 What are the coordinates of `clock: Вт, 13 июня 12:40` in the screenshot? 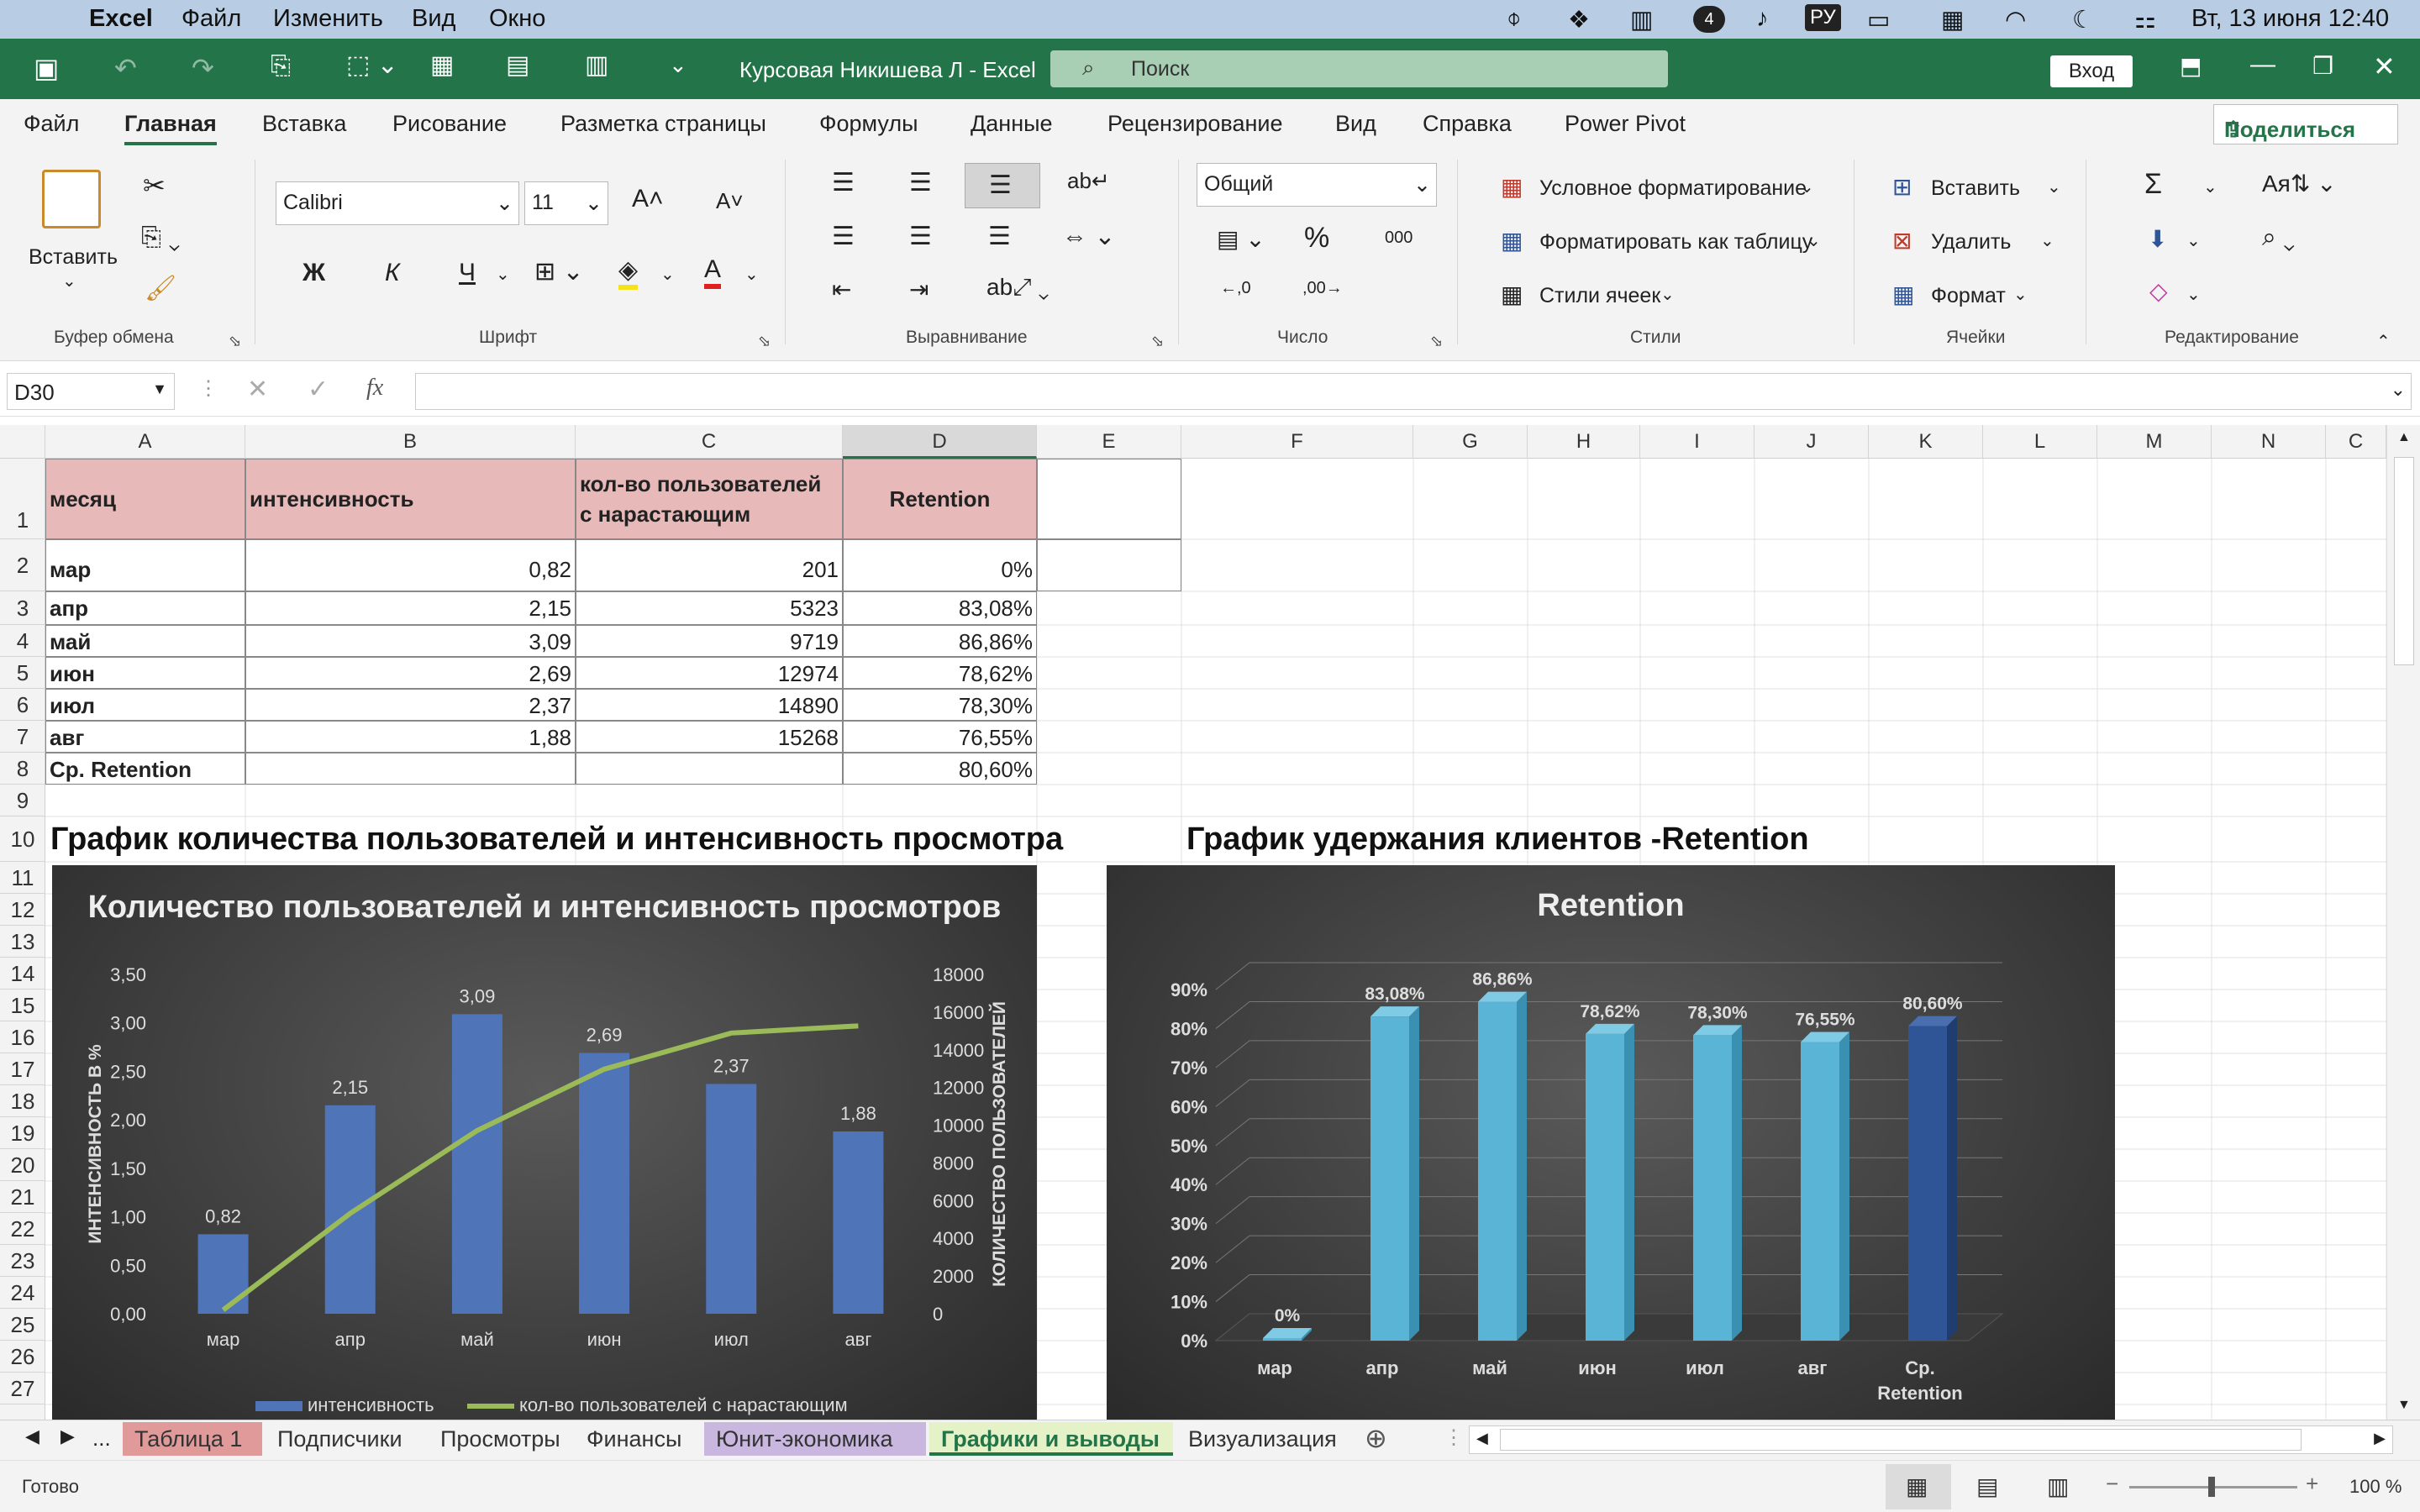 It's located at (2290, 19).